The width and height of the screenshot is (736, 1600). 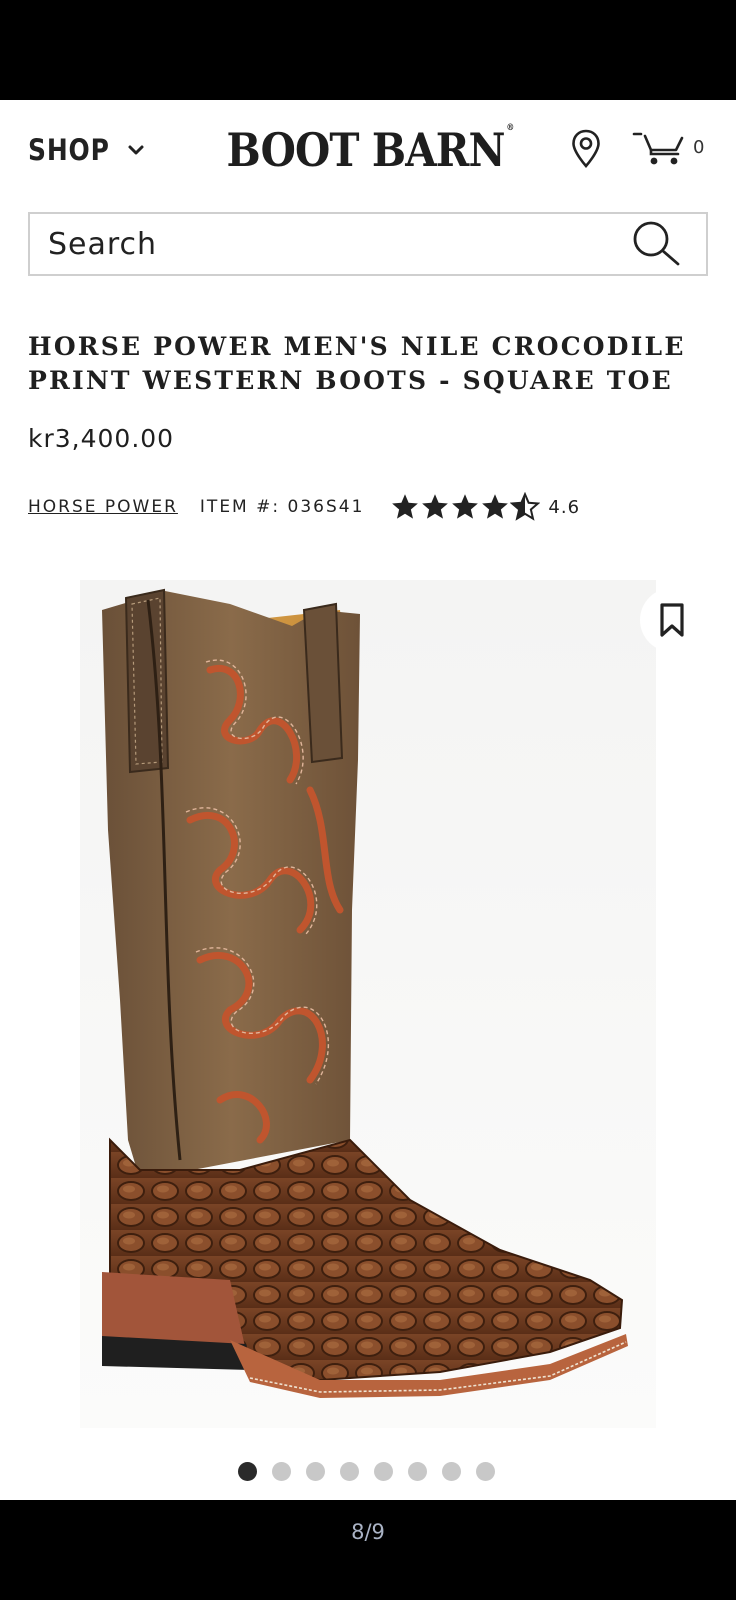 I want to click on rating-stars, so click(x=465, y=507).